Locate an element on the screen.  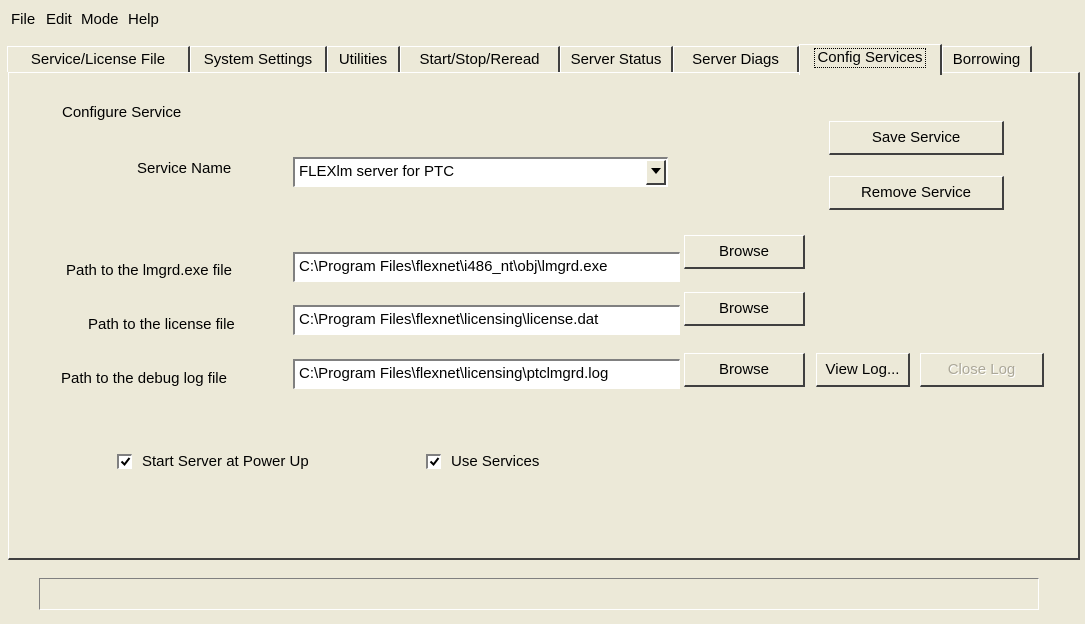
tab-server-diags: Server Diags is located at coordinates (736, 59).